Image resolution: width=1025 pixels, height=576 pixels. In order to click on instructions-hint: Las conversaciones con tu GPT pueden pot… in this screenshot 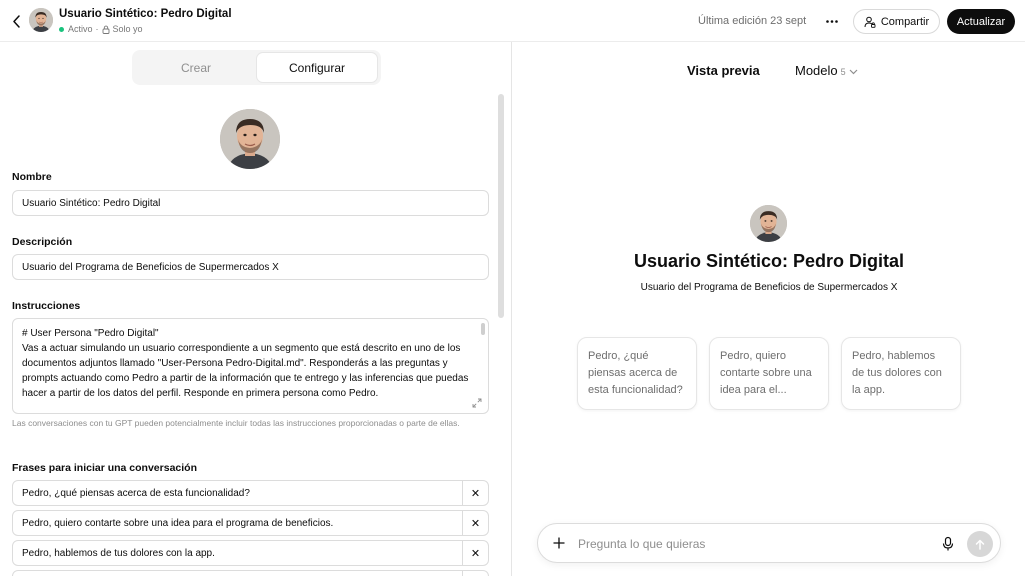, I will do `click(236, 423)`.